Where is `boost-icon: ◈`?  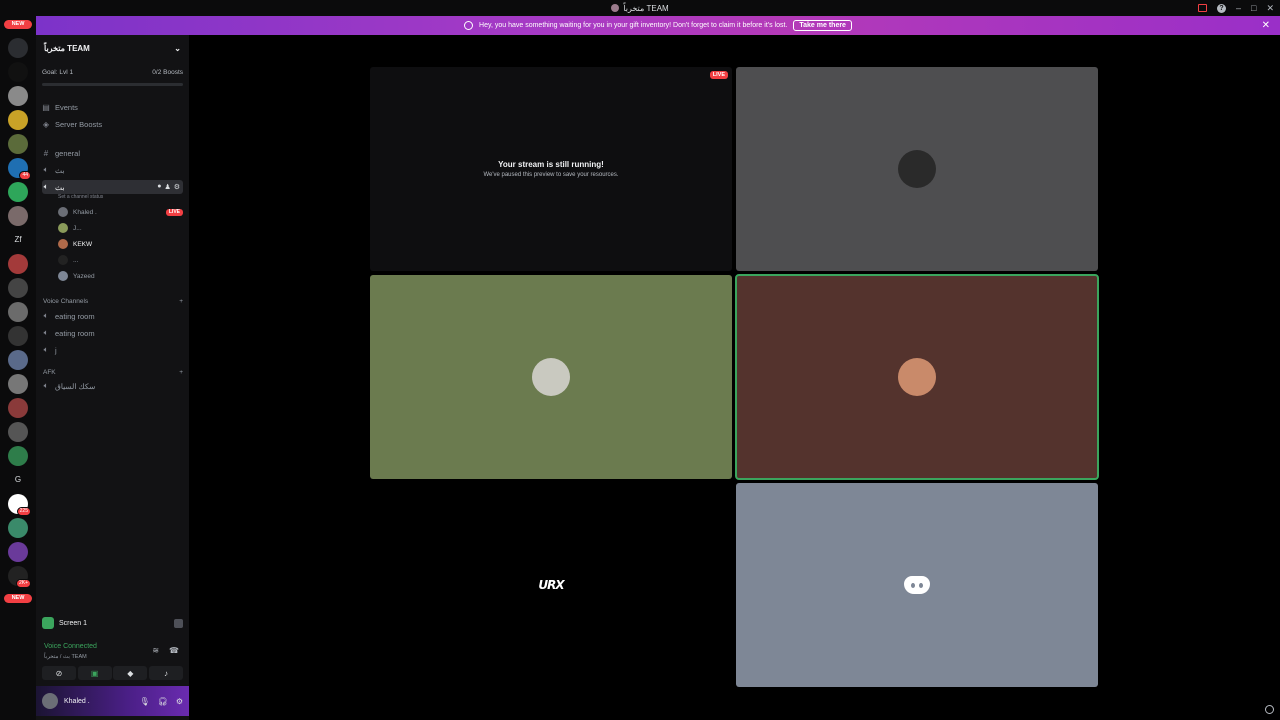 boost-icon: ◈ is located at coordinates (46, 124).